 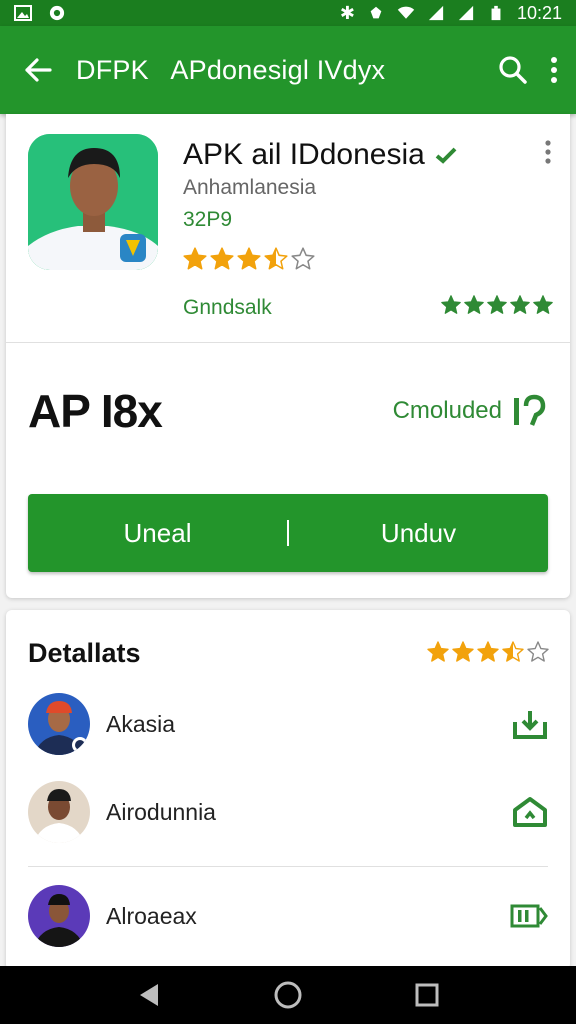 I want to click on navigation-bar, so click(x=288, y=995).